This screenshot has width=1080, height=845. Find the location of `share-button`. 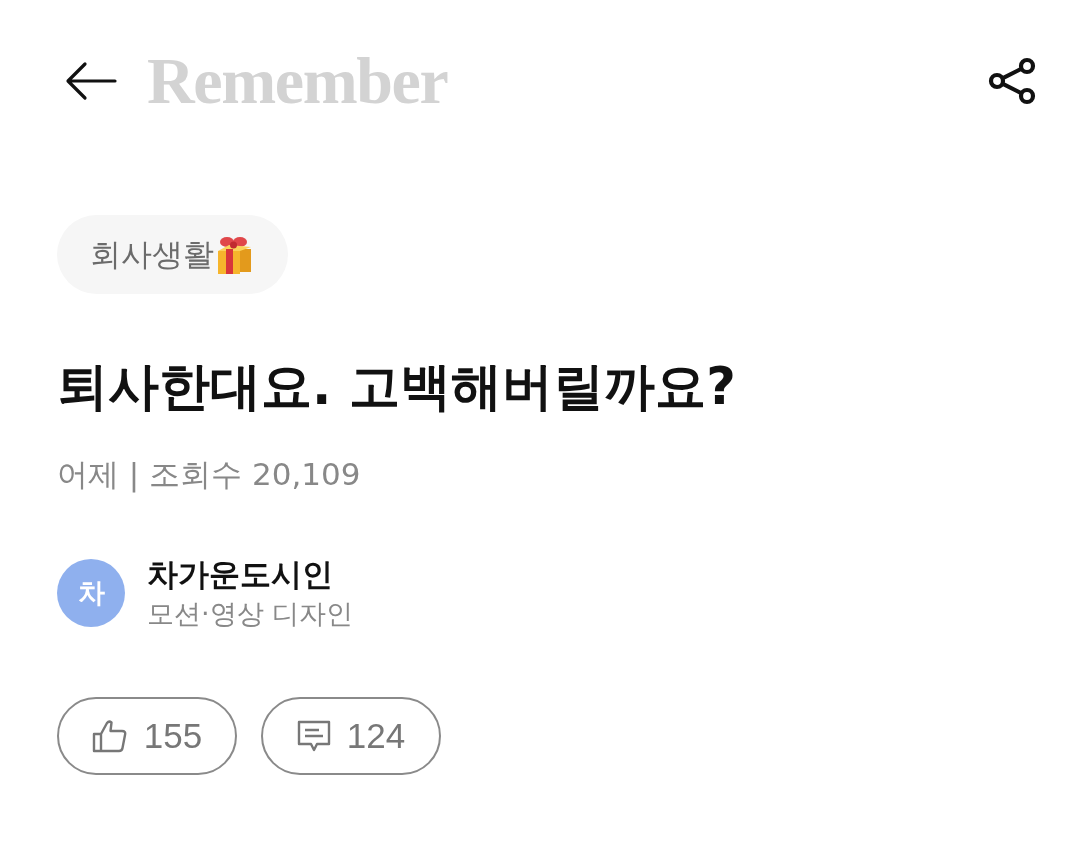

share-button is located at coordinates (1012, 81).